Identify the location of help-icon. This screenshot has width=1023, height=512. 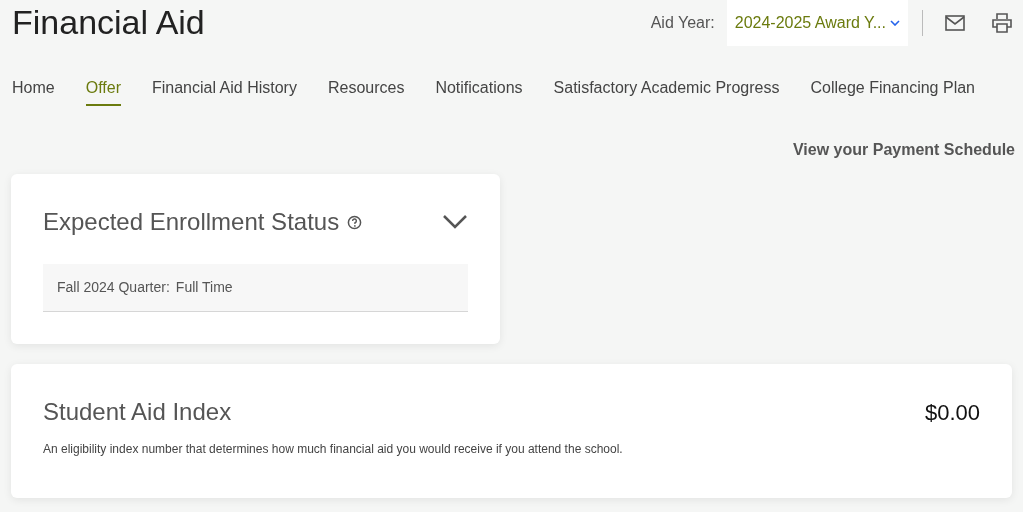
(355, 222).